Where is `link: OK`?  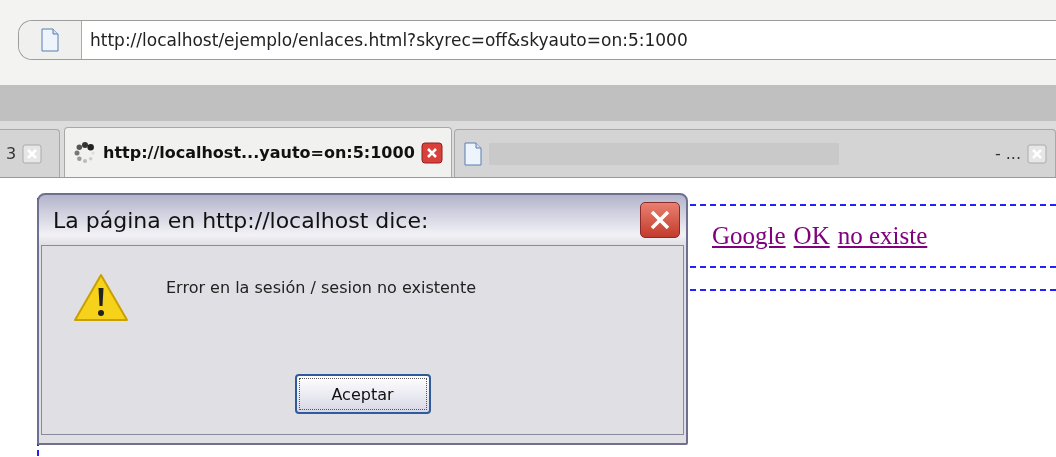
link: OK is located at coordinates (811, 236).